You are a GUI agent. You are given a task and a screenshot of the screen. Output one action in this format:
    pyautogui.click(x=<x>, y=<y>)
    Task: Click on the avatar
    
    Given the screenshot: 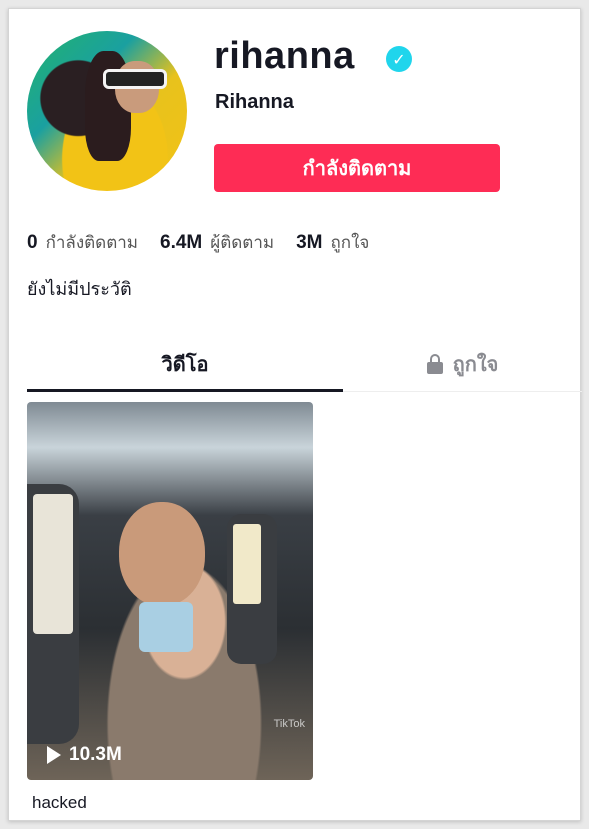 What is the action you would take?
    pyautogui.click(x=107, y=111)
    